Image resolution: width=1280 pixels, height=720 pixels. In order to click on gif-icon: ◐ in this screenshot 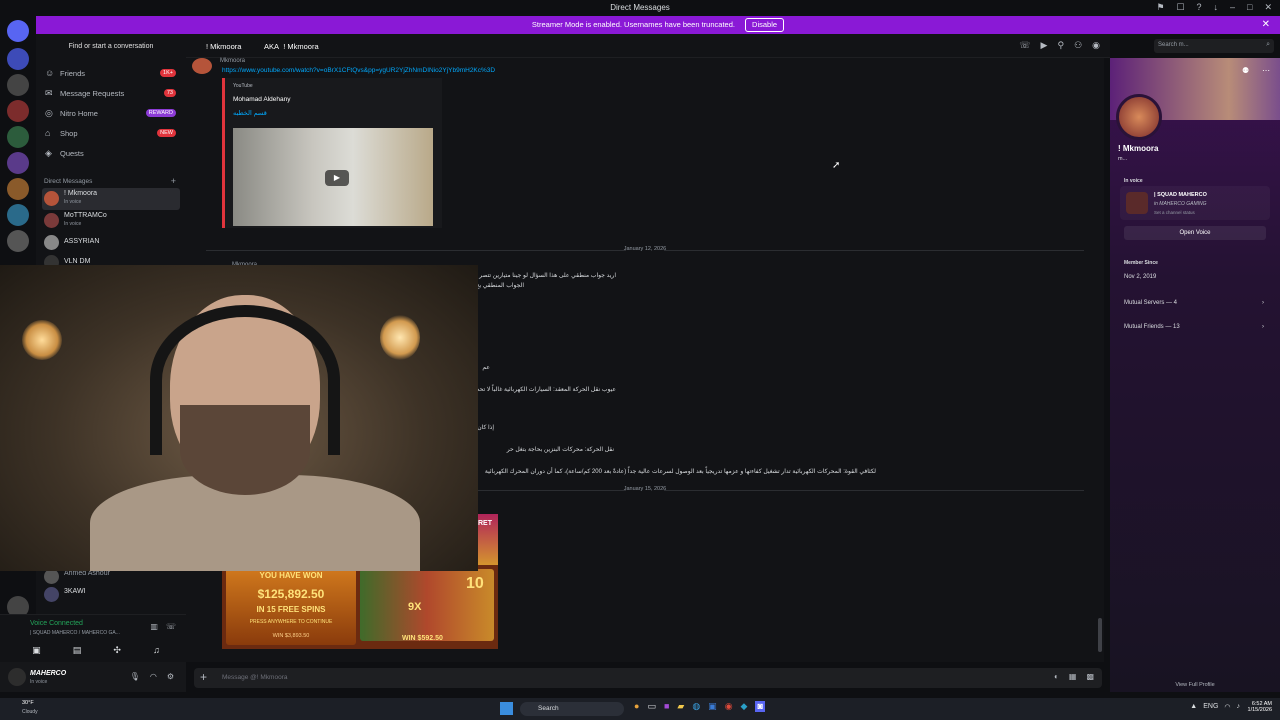, I will do `click(1056, 676)`.